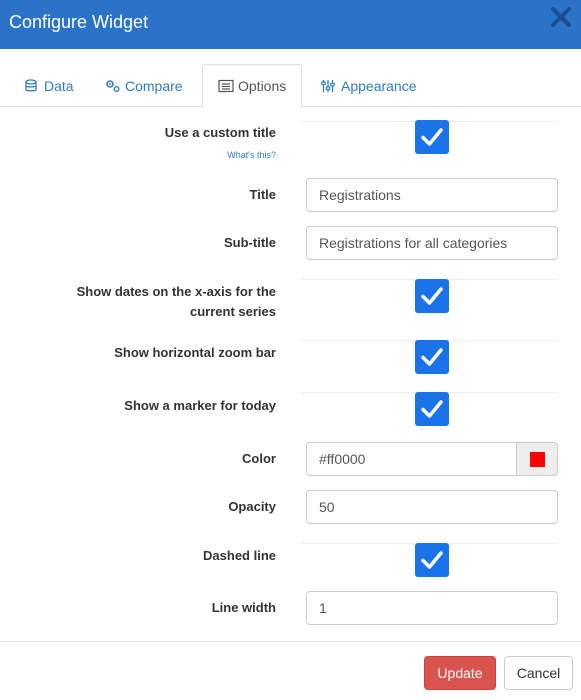 Image resolution: width=581 pixels, height=700 pixels. Describe the element at coordinates (154, 85) in the screenshot. I see `tab-compare-label: Compare` at that location.